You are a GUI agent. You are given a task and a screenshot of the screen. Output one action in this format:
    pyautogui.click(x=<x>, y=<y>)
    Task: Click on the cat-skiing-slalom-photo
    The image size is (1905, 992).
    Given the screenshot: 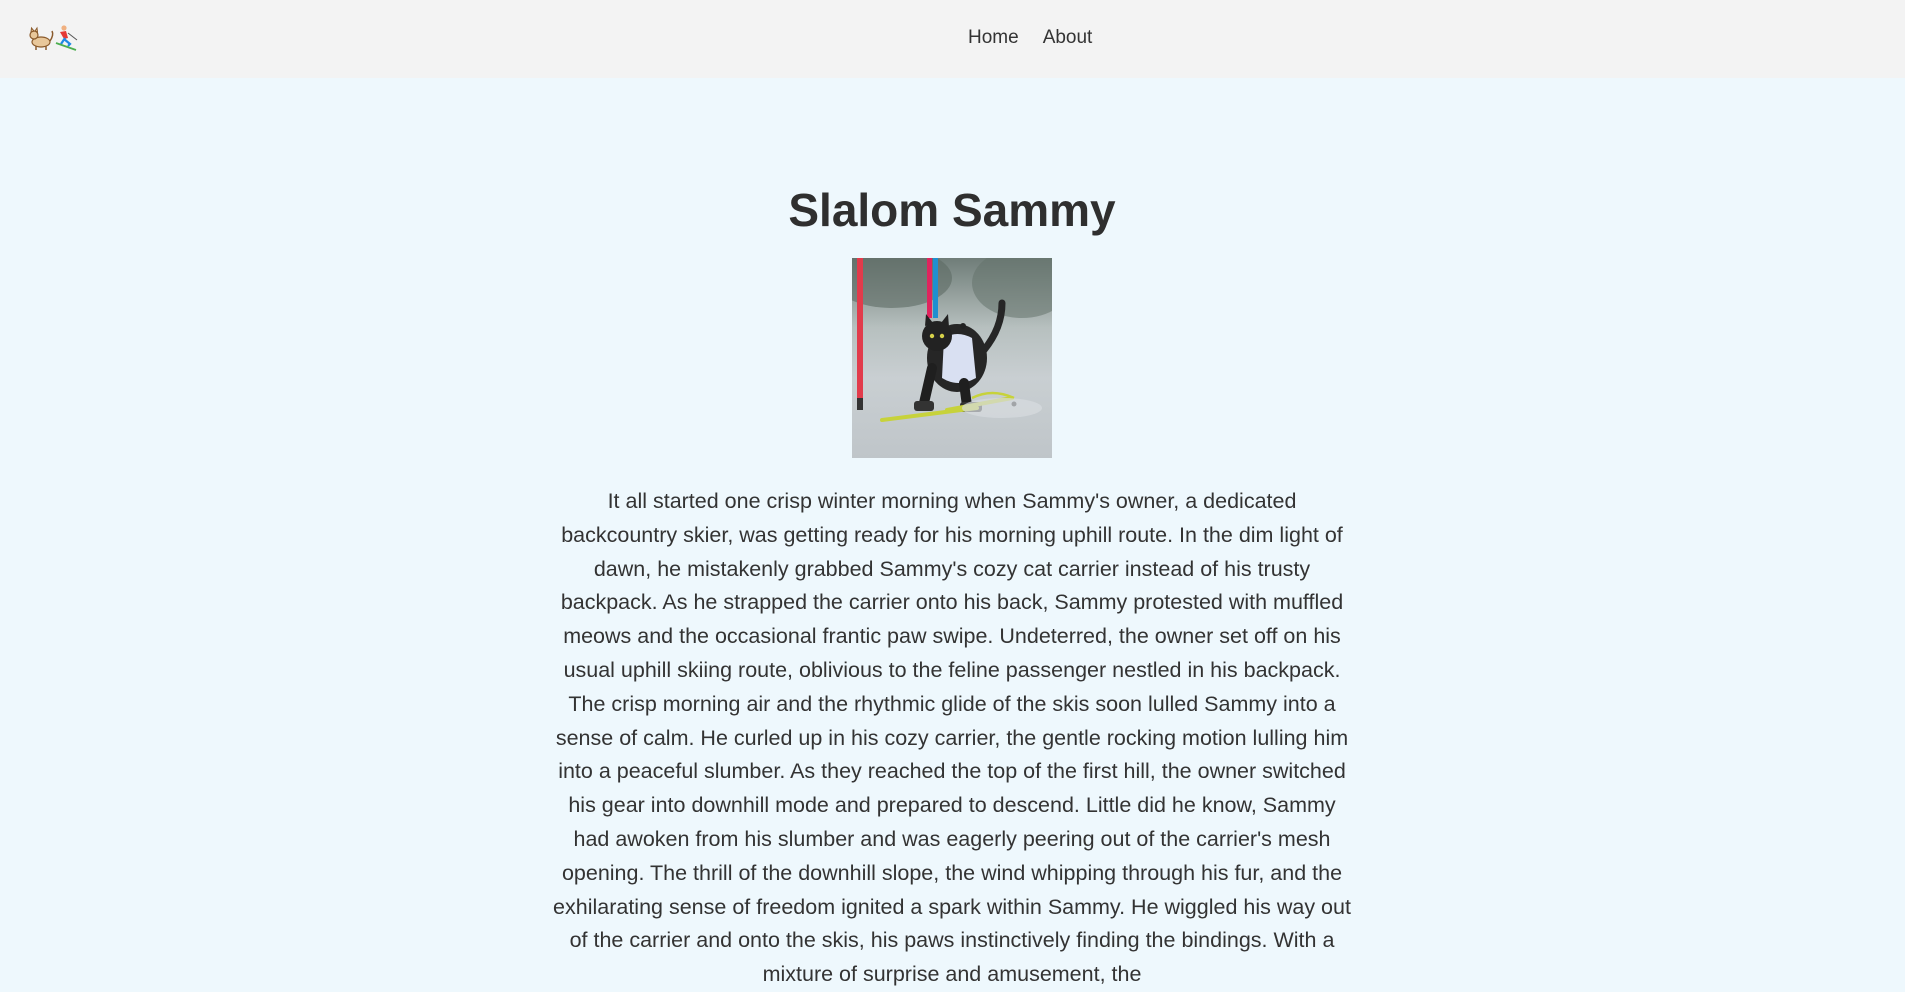 What is the action you would take?
    pyautogui.click(x=952, y=358)
    